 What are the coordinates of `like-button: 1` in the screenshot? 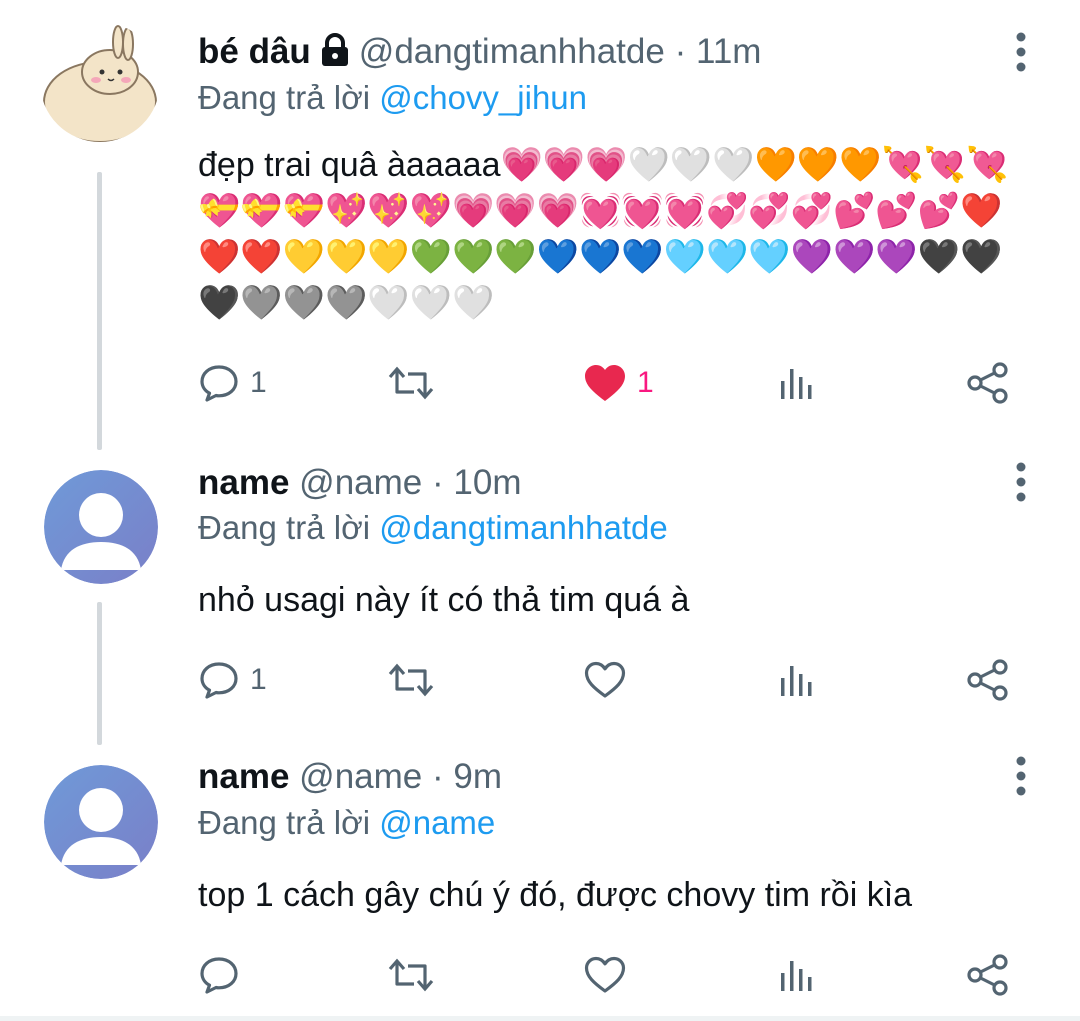 It's located at (618, 383).